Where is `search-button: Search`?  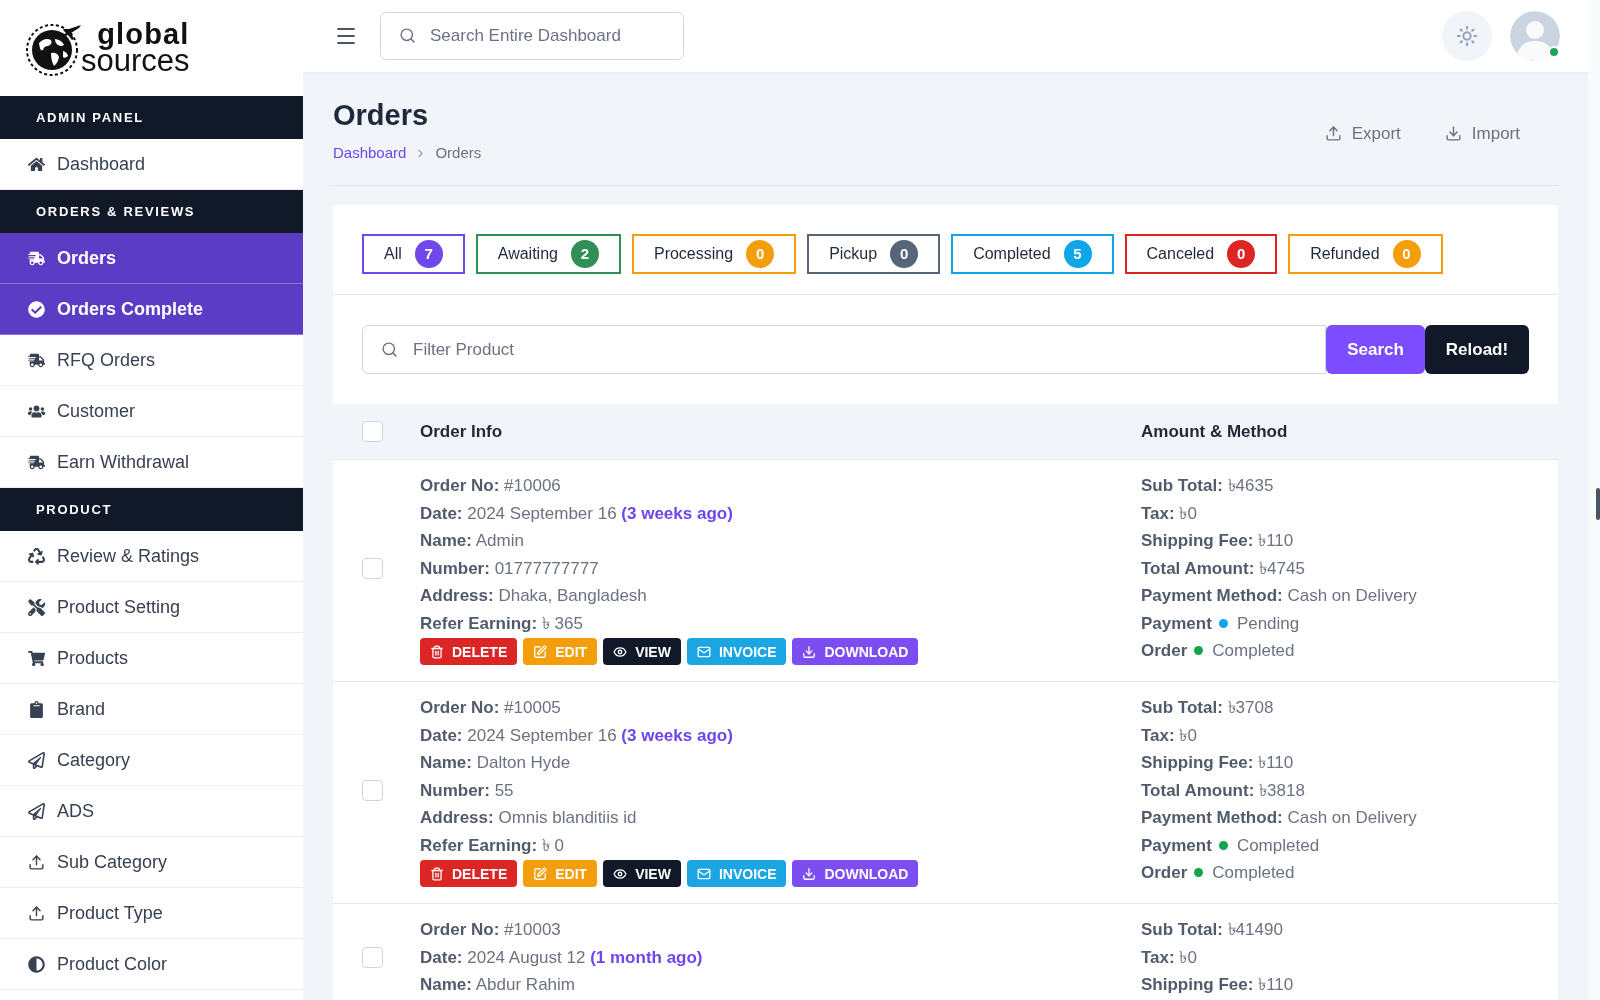
search-button: Search is located at coordinates (1375, 349).